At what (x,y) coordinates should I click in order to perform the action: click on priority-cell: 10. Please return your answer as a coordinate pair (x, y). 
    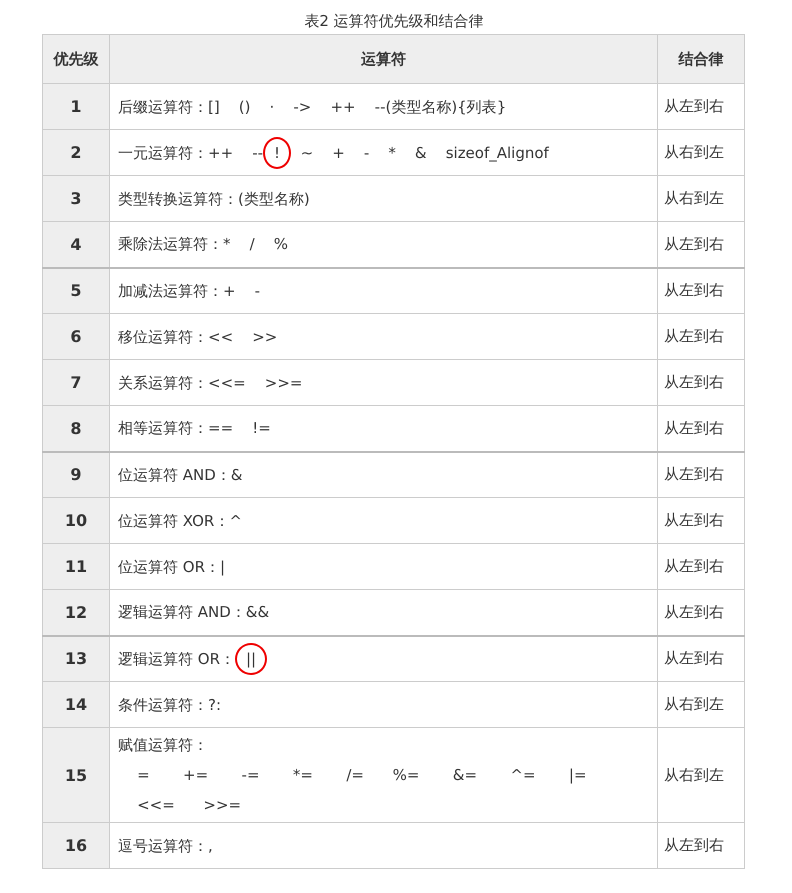
    Looking at the image, I should click on (76, 521).